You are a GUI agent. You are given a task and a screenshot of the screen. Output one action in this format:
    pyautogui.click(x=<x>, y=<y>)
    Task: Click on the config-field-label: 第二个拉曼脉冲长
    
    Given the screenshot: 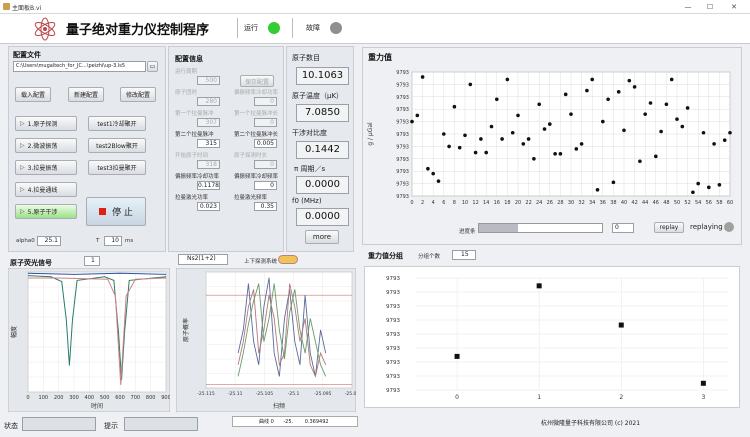 What is the action you would take?
    pyautogui.click(x=256, y=135)
    